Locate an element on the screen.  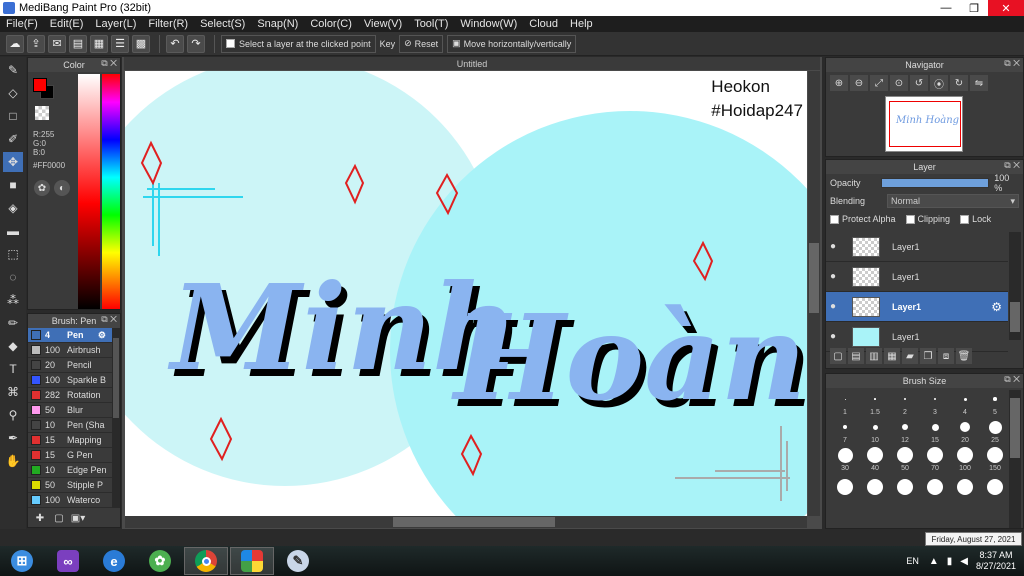
minimize-button: — is located at coordinates (946, 8).